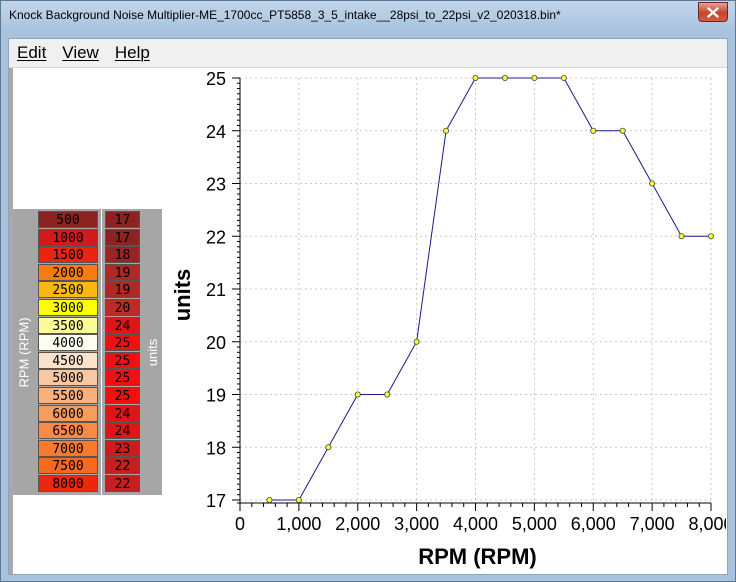 This screenshot has width=736, height=582. I want to click on menu-bar: Edit View Help, so click(368, 53).